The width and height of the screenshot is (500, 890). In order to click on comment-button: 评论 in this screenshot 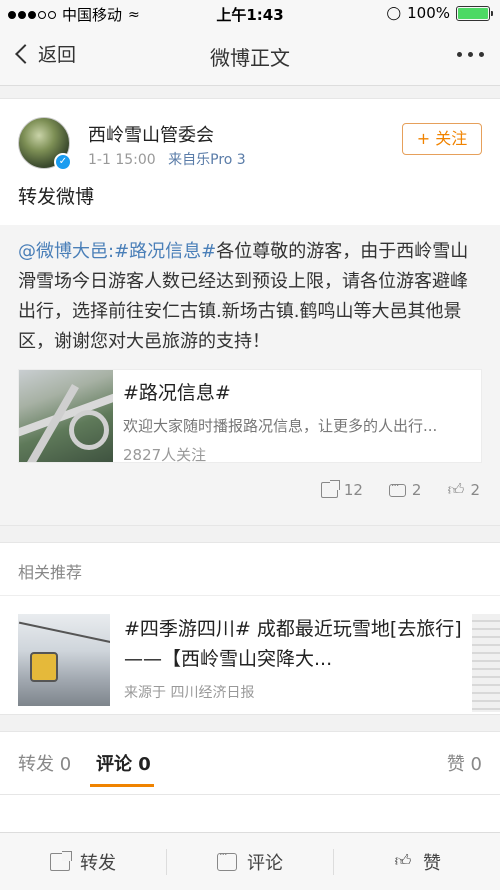, I will do `click(250, 861)`.